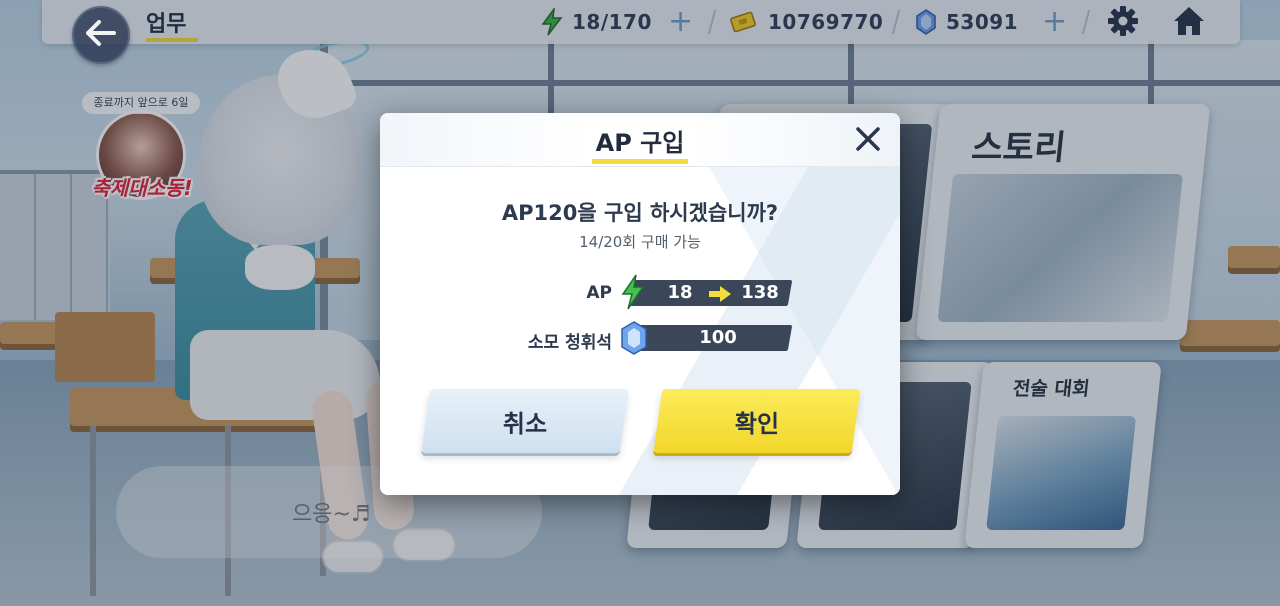 The image size is (1280, 606). Describe the element at coordinates (757, 423) in the screenshot. I see `confirm-label: 확인` at that location.